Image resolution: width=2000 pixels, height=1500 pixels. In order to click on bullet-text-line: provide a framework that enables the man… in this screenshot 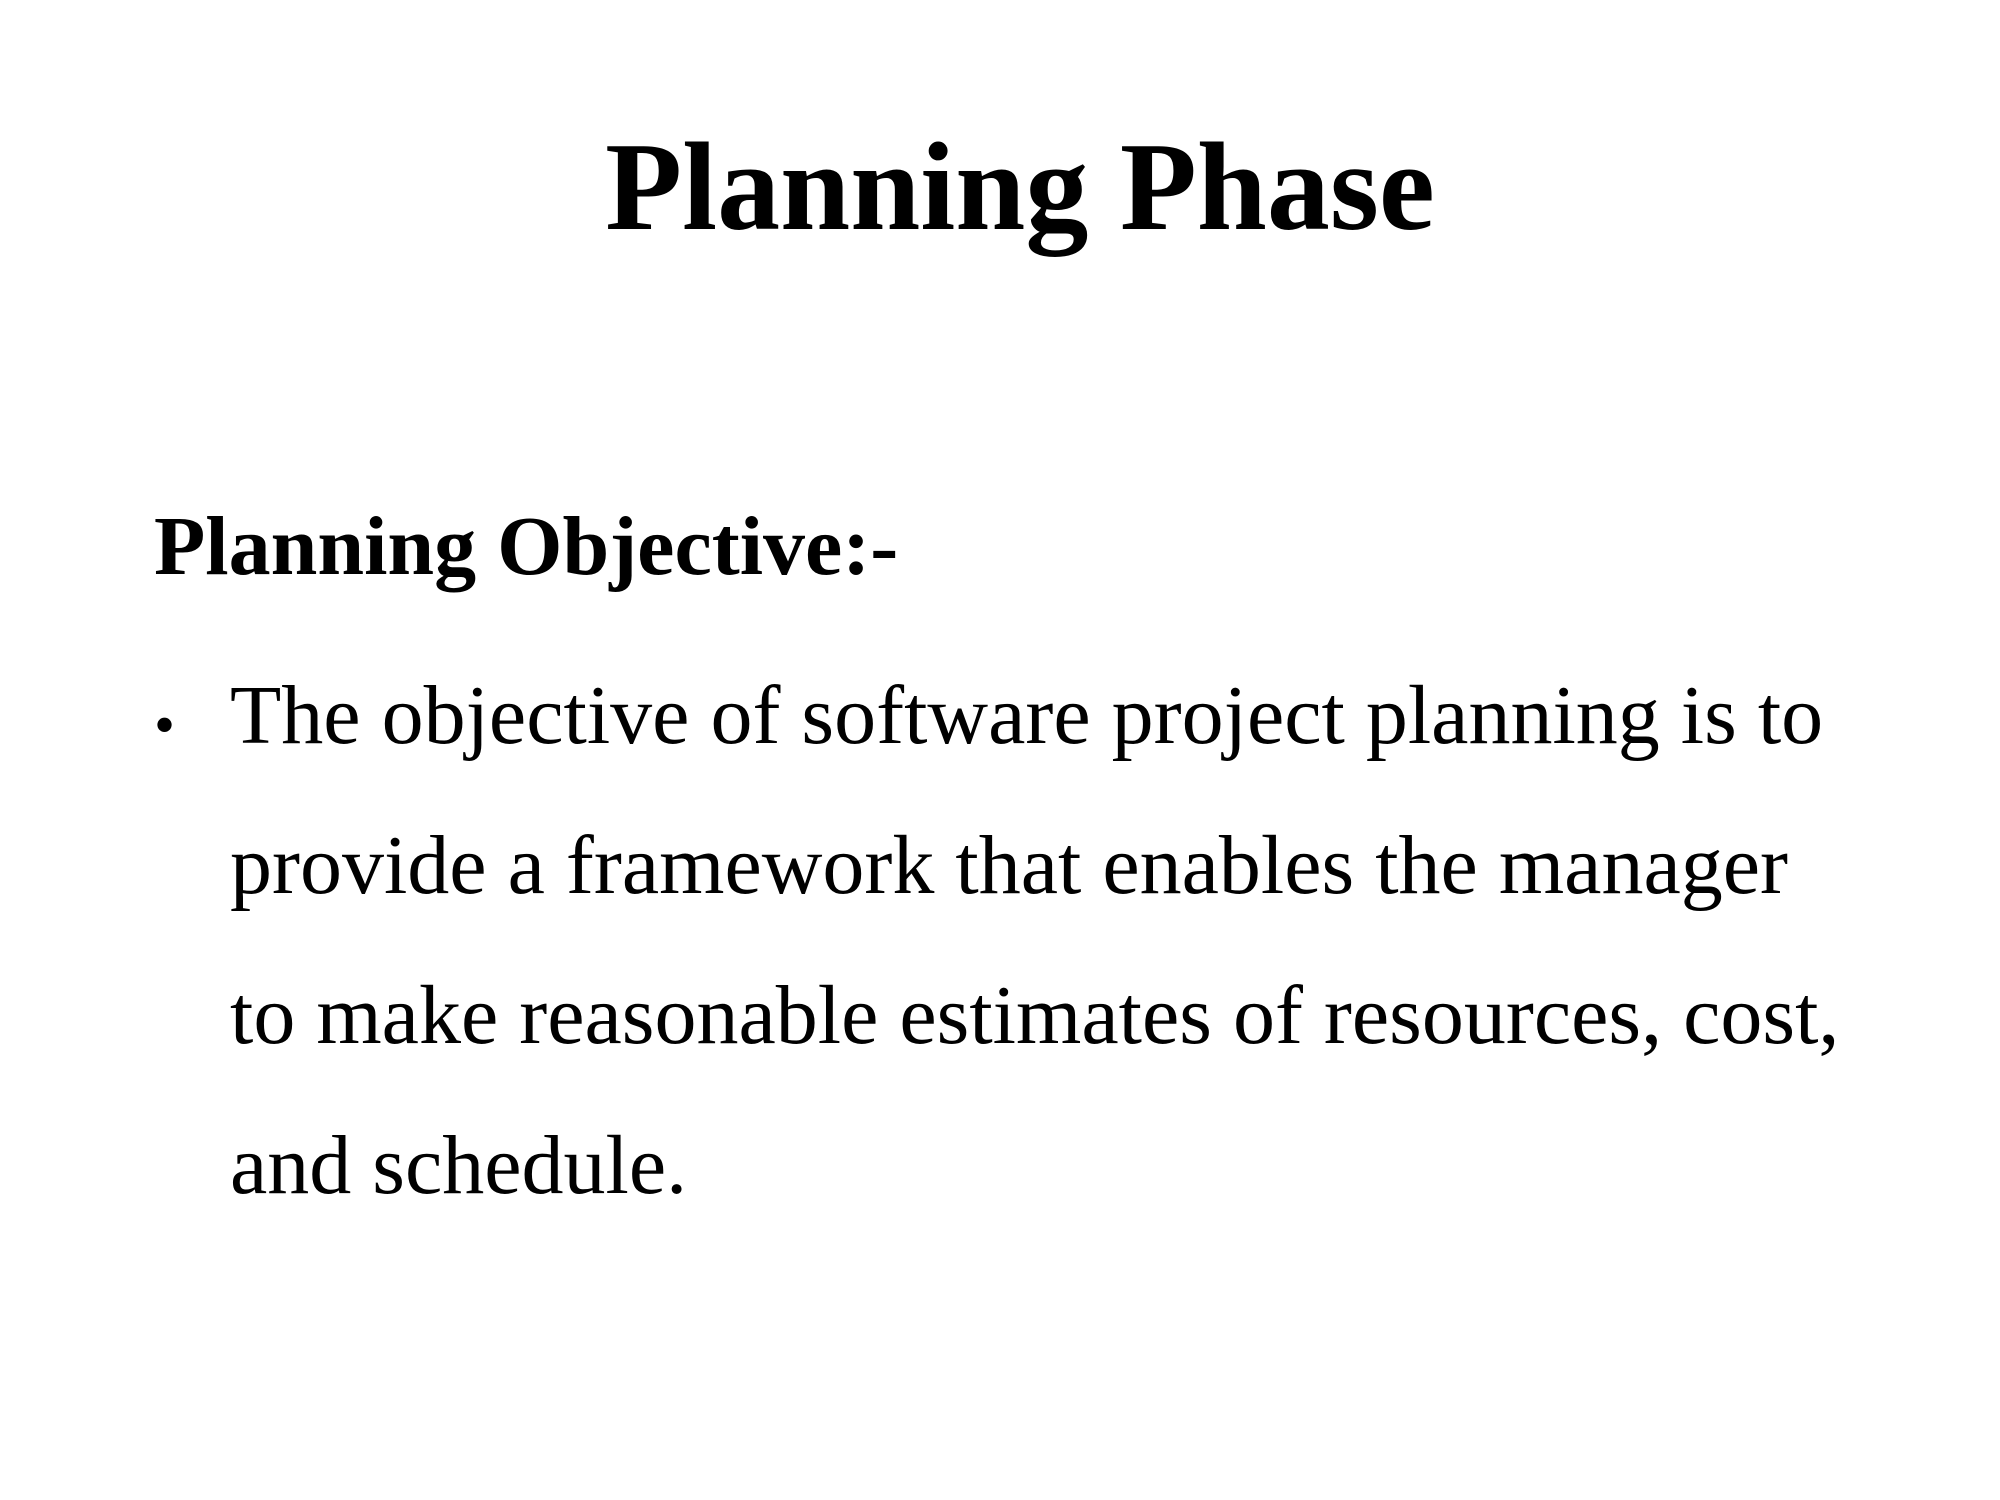, I will do `click(1009, 865)`.